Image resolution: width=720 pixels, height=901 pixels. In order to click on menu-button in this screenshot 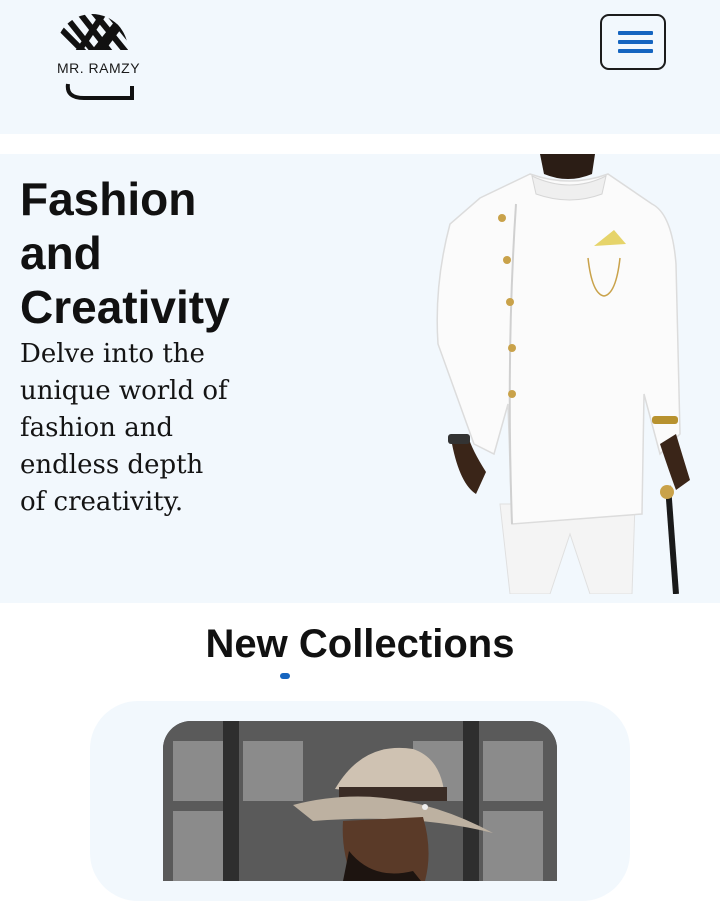, I will do `click(633, 42)`.